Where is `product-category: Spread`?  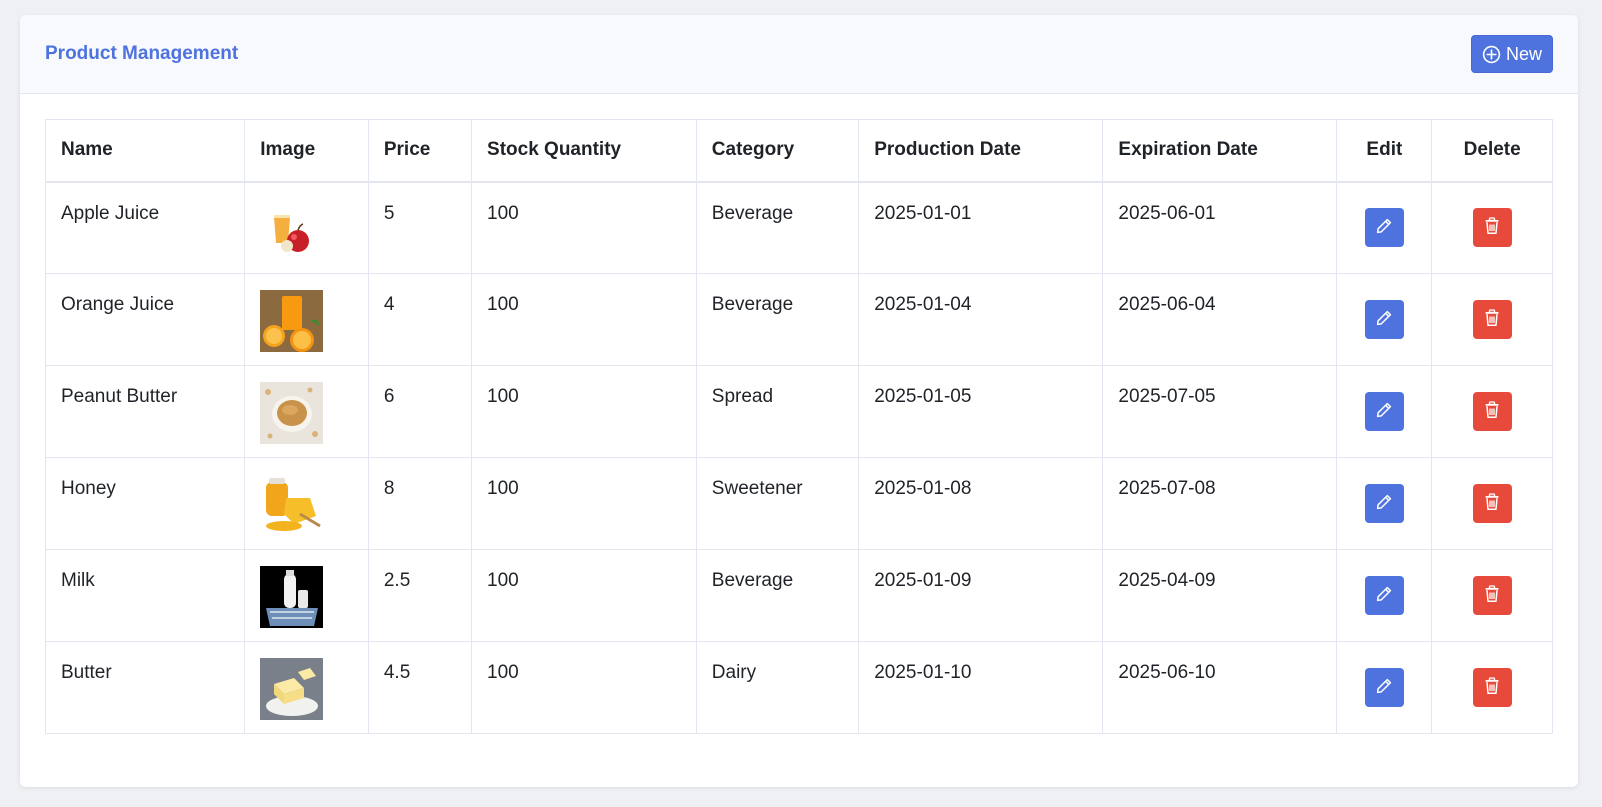
product-category: Spread is located at coordinates (777, 411).